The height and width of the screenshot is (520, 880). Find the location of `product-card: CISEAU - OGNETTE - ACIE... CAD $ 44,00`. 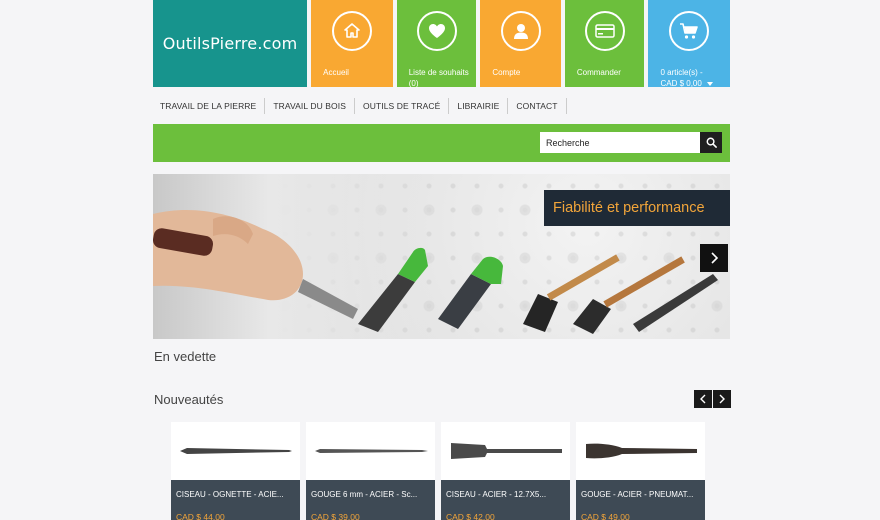

product-card: CISEAU - OGNETTE - ACIE... CAD $ 44,00 is located at coordinates (235, 471).